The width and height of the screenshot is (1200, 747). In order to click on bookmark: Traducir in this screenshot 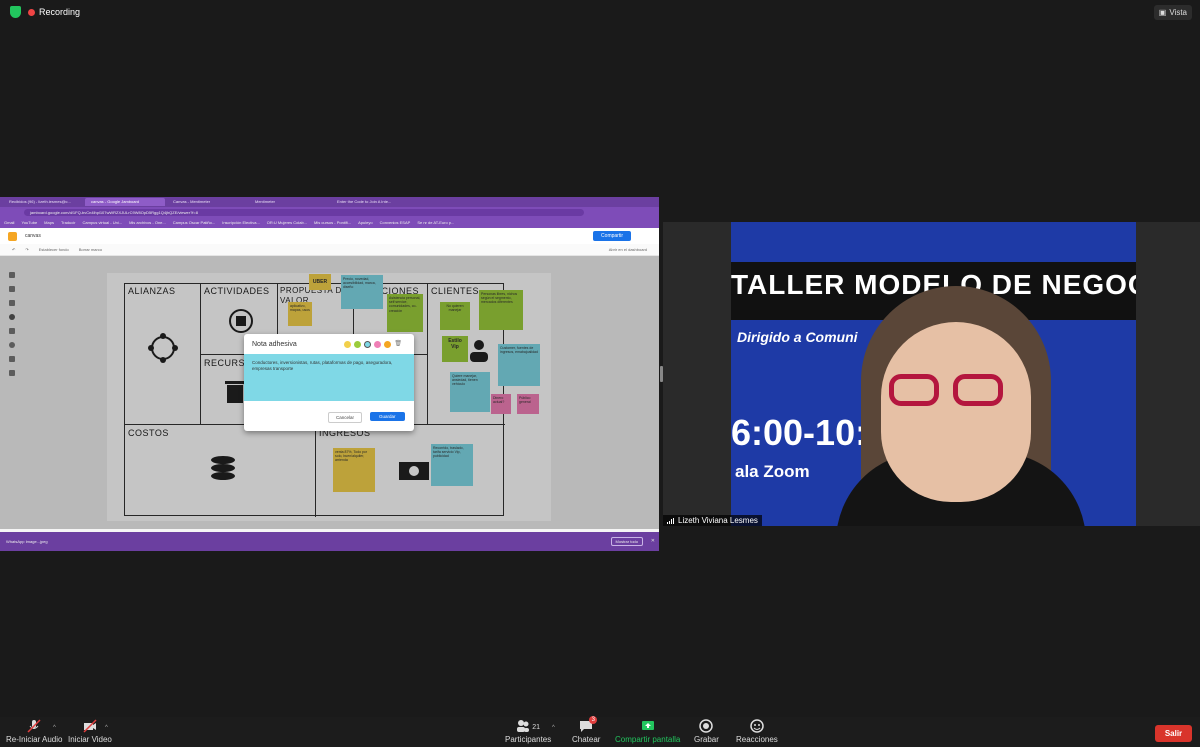, I will do `click(68, 222)`.